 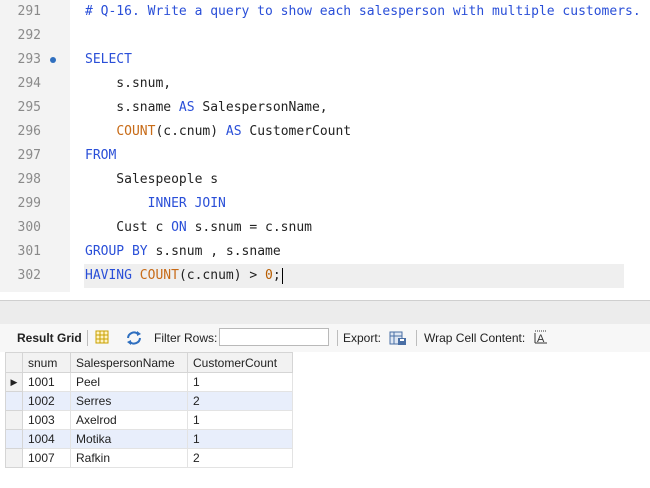 I want to click on code-line: 295 s.sname AS SalespersonName,, so click(x=325, y=108).